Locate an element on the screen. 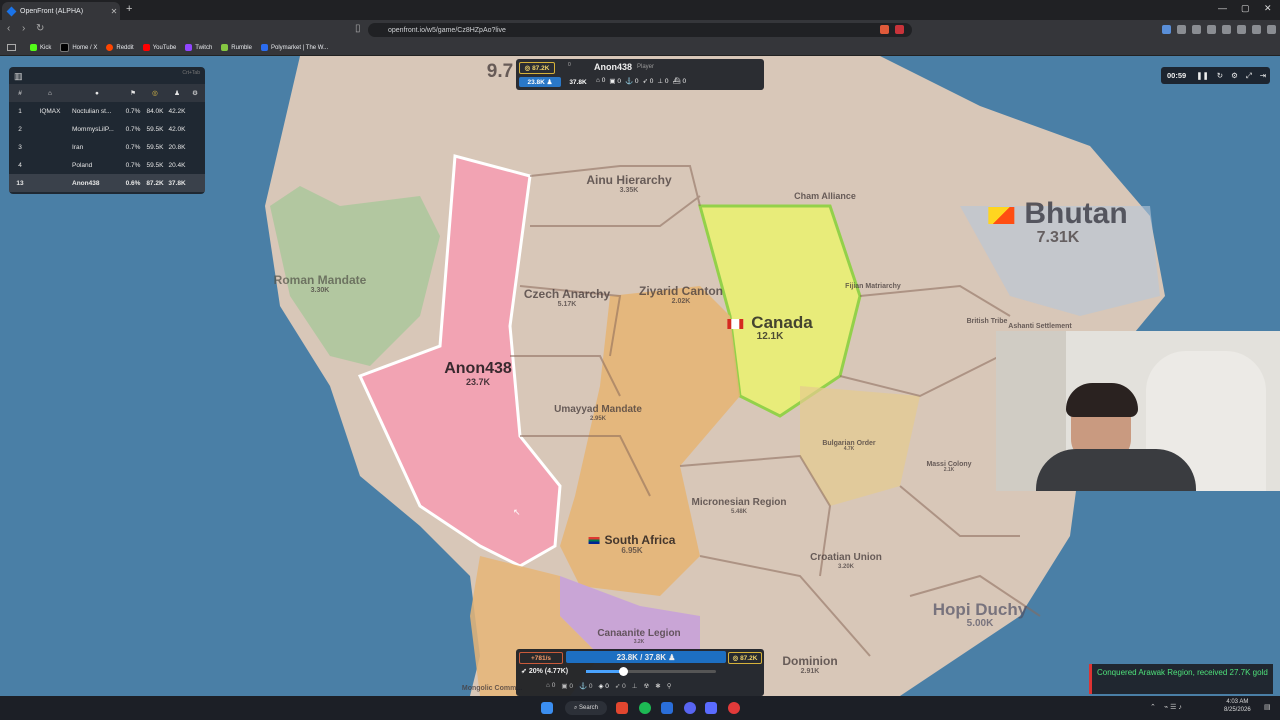 This screenshot has height=720, width=1280. build-city-button: ⌂ 0 is located at coordinates (550, 686).